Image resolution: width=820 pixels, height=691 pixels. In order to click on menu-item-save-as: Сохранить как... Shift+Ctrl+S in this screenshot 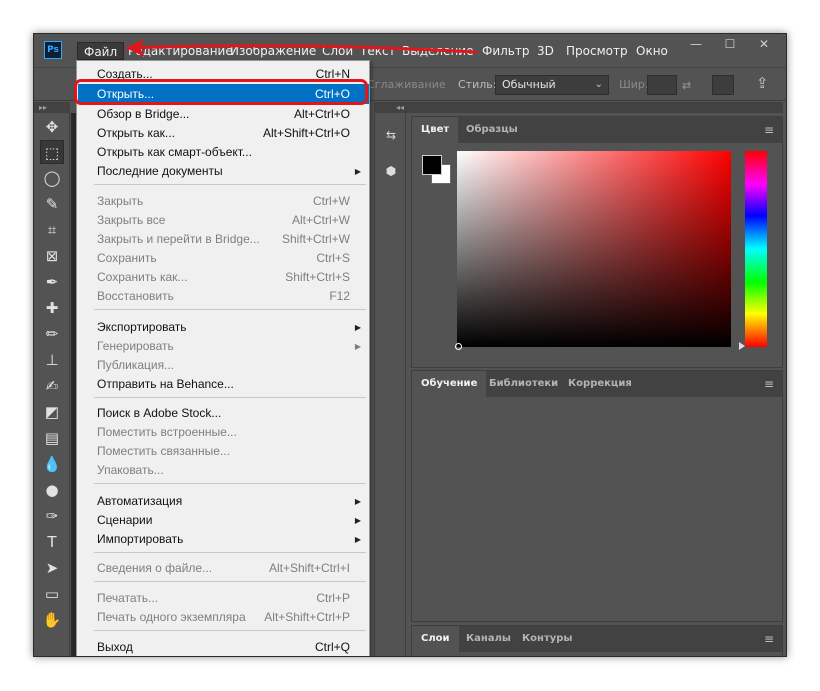, I will do `click(223, 277)`.